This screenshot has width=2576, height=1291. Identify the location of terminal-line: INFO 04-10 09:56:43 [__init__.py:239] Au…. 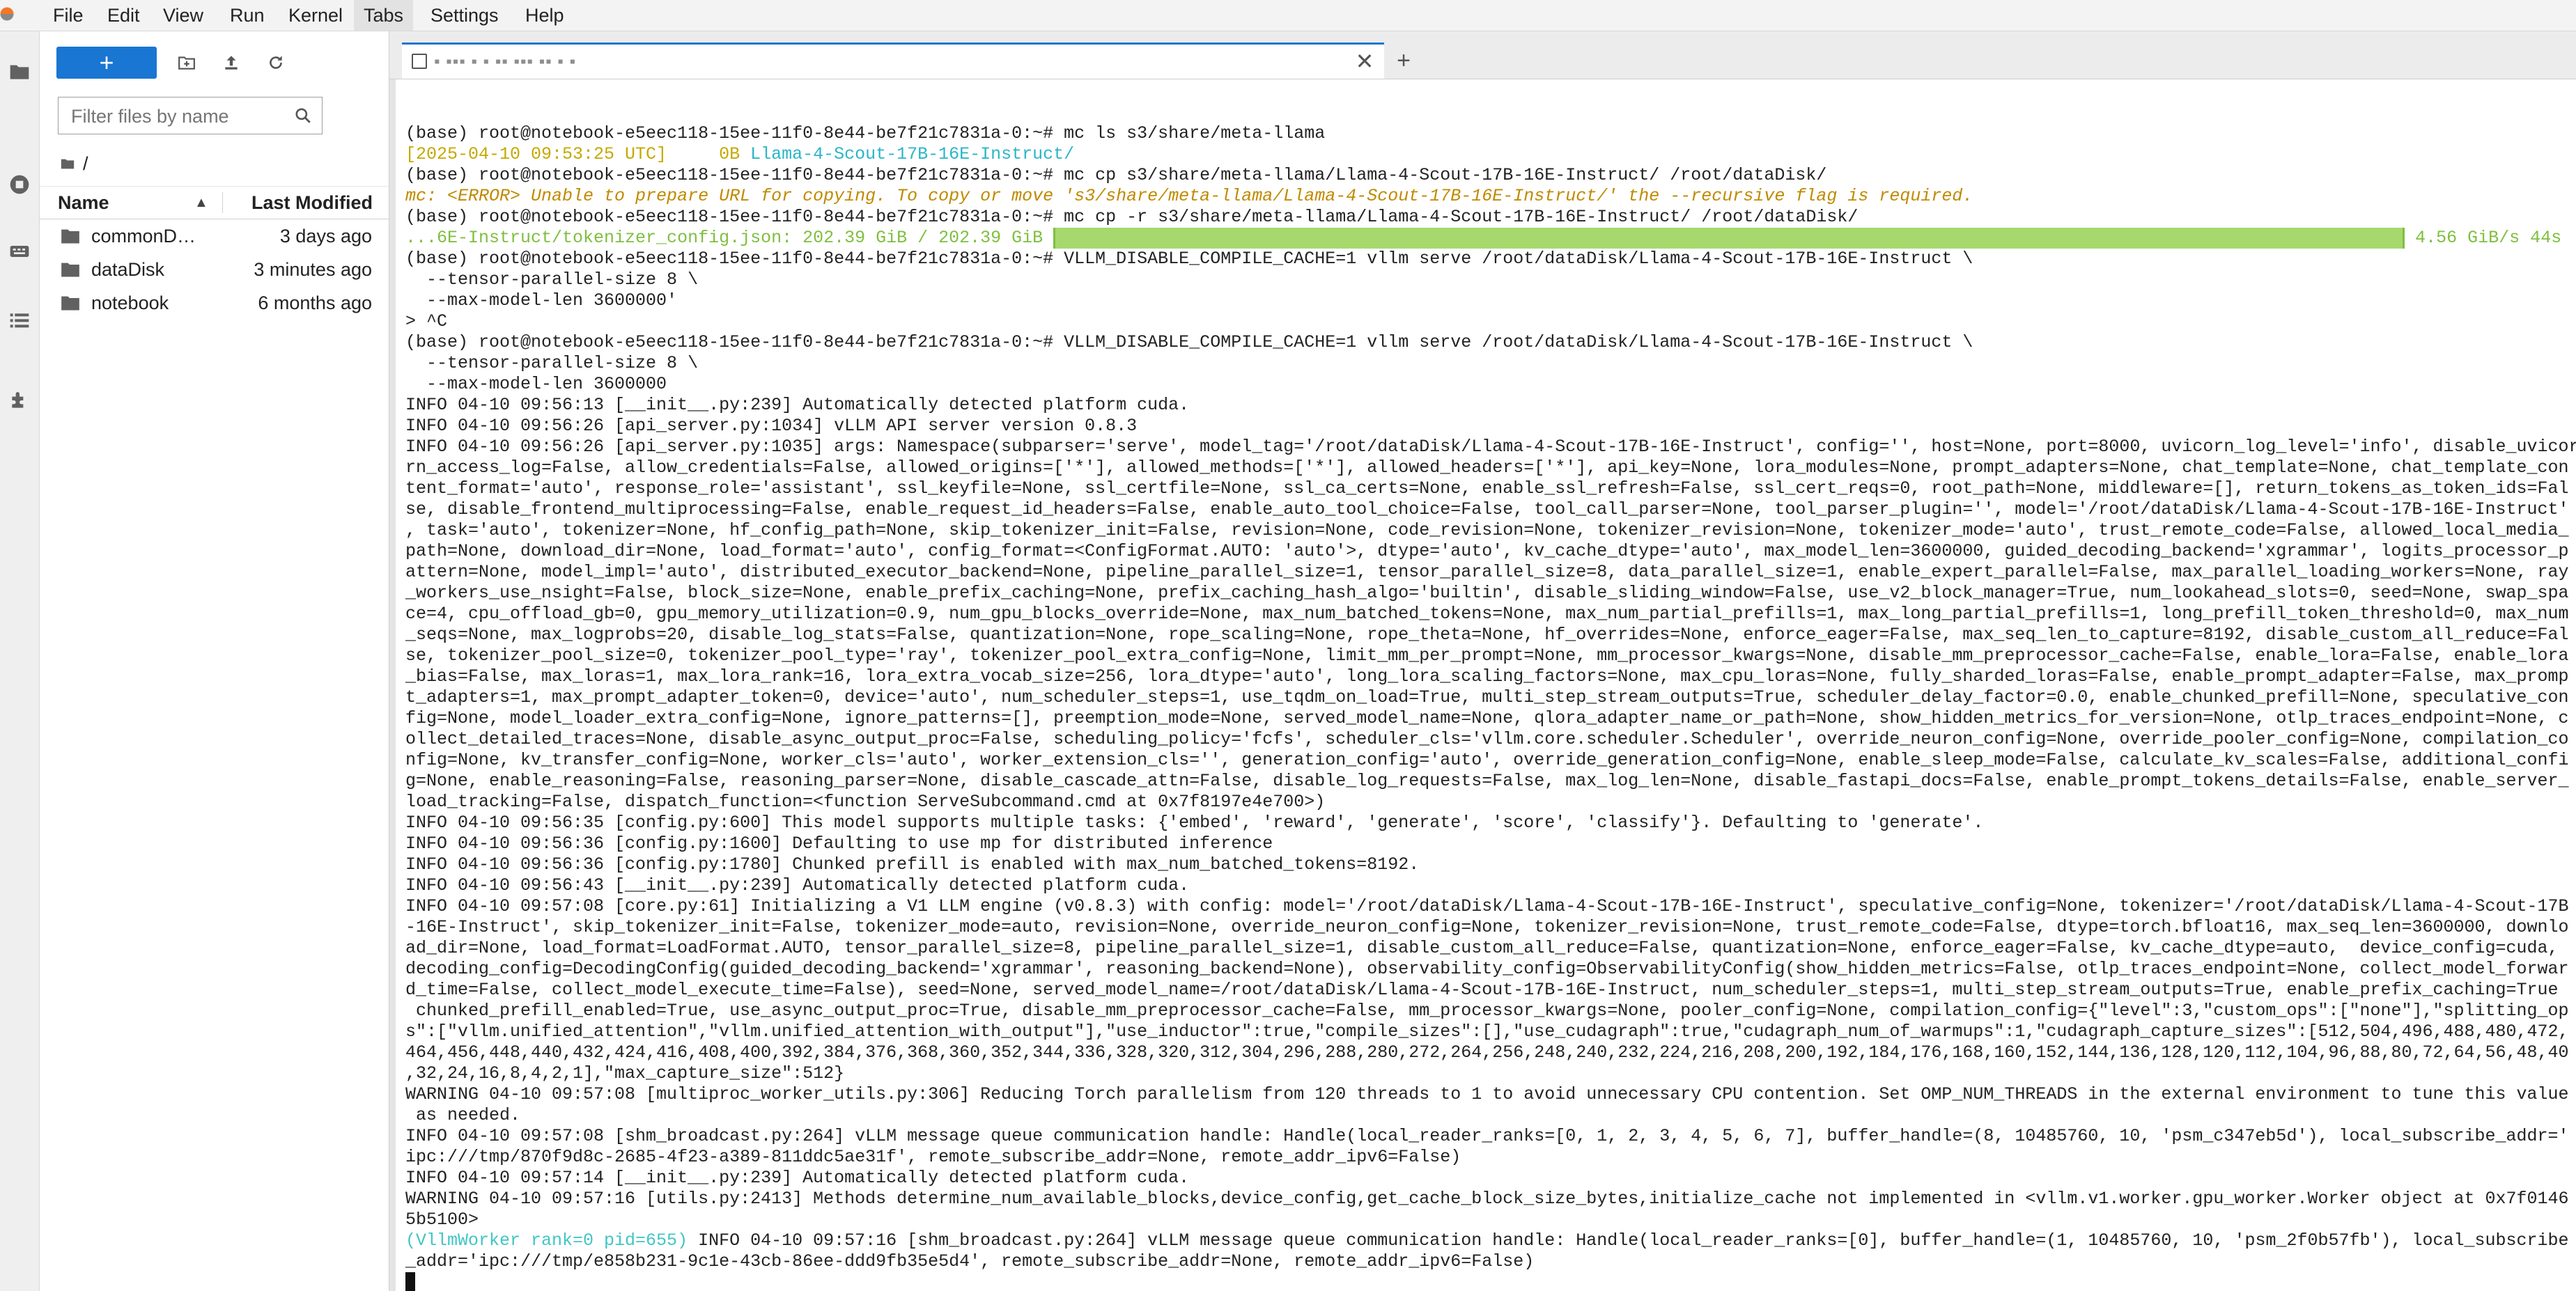
(1488, 885).